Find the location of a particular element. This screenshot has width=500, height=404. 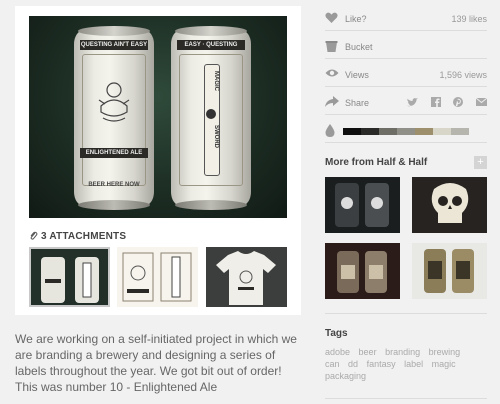

color-palette is located at coordinates (406, 131).